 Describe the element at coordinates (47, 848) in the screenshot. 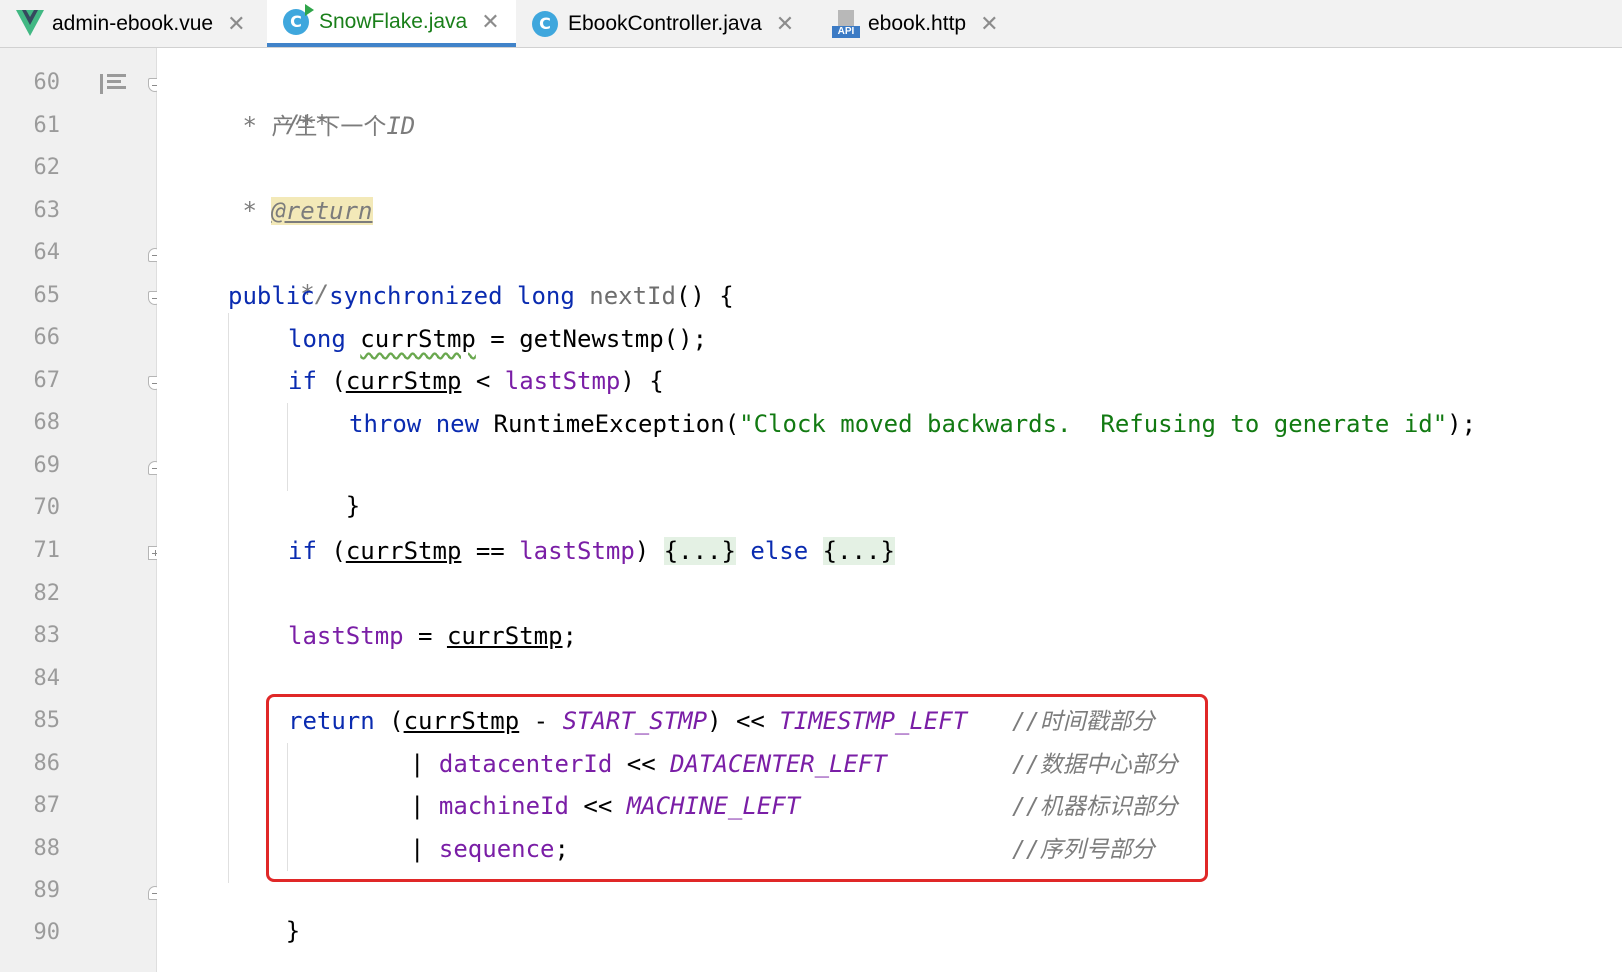

I see `line-number: 88` at that location.